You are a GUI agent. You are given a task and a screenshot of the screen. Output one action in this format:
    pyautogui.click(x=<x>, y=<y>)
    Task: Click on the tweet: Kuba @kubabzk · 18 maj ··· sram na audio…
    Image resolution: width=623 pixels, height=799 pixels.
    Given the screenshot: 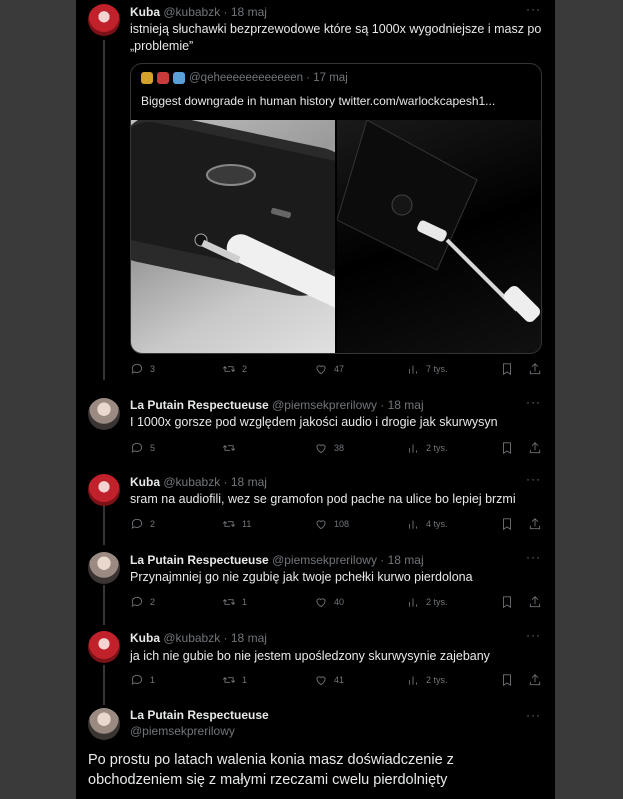 What is the action you would take?
    pyautogui.click(x=315, y=505)
    